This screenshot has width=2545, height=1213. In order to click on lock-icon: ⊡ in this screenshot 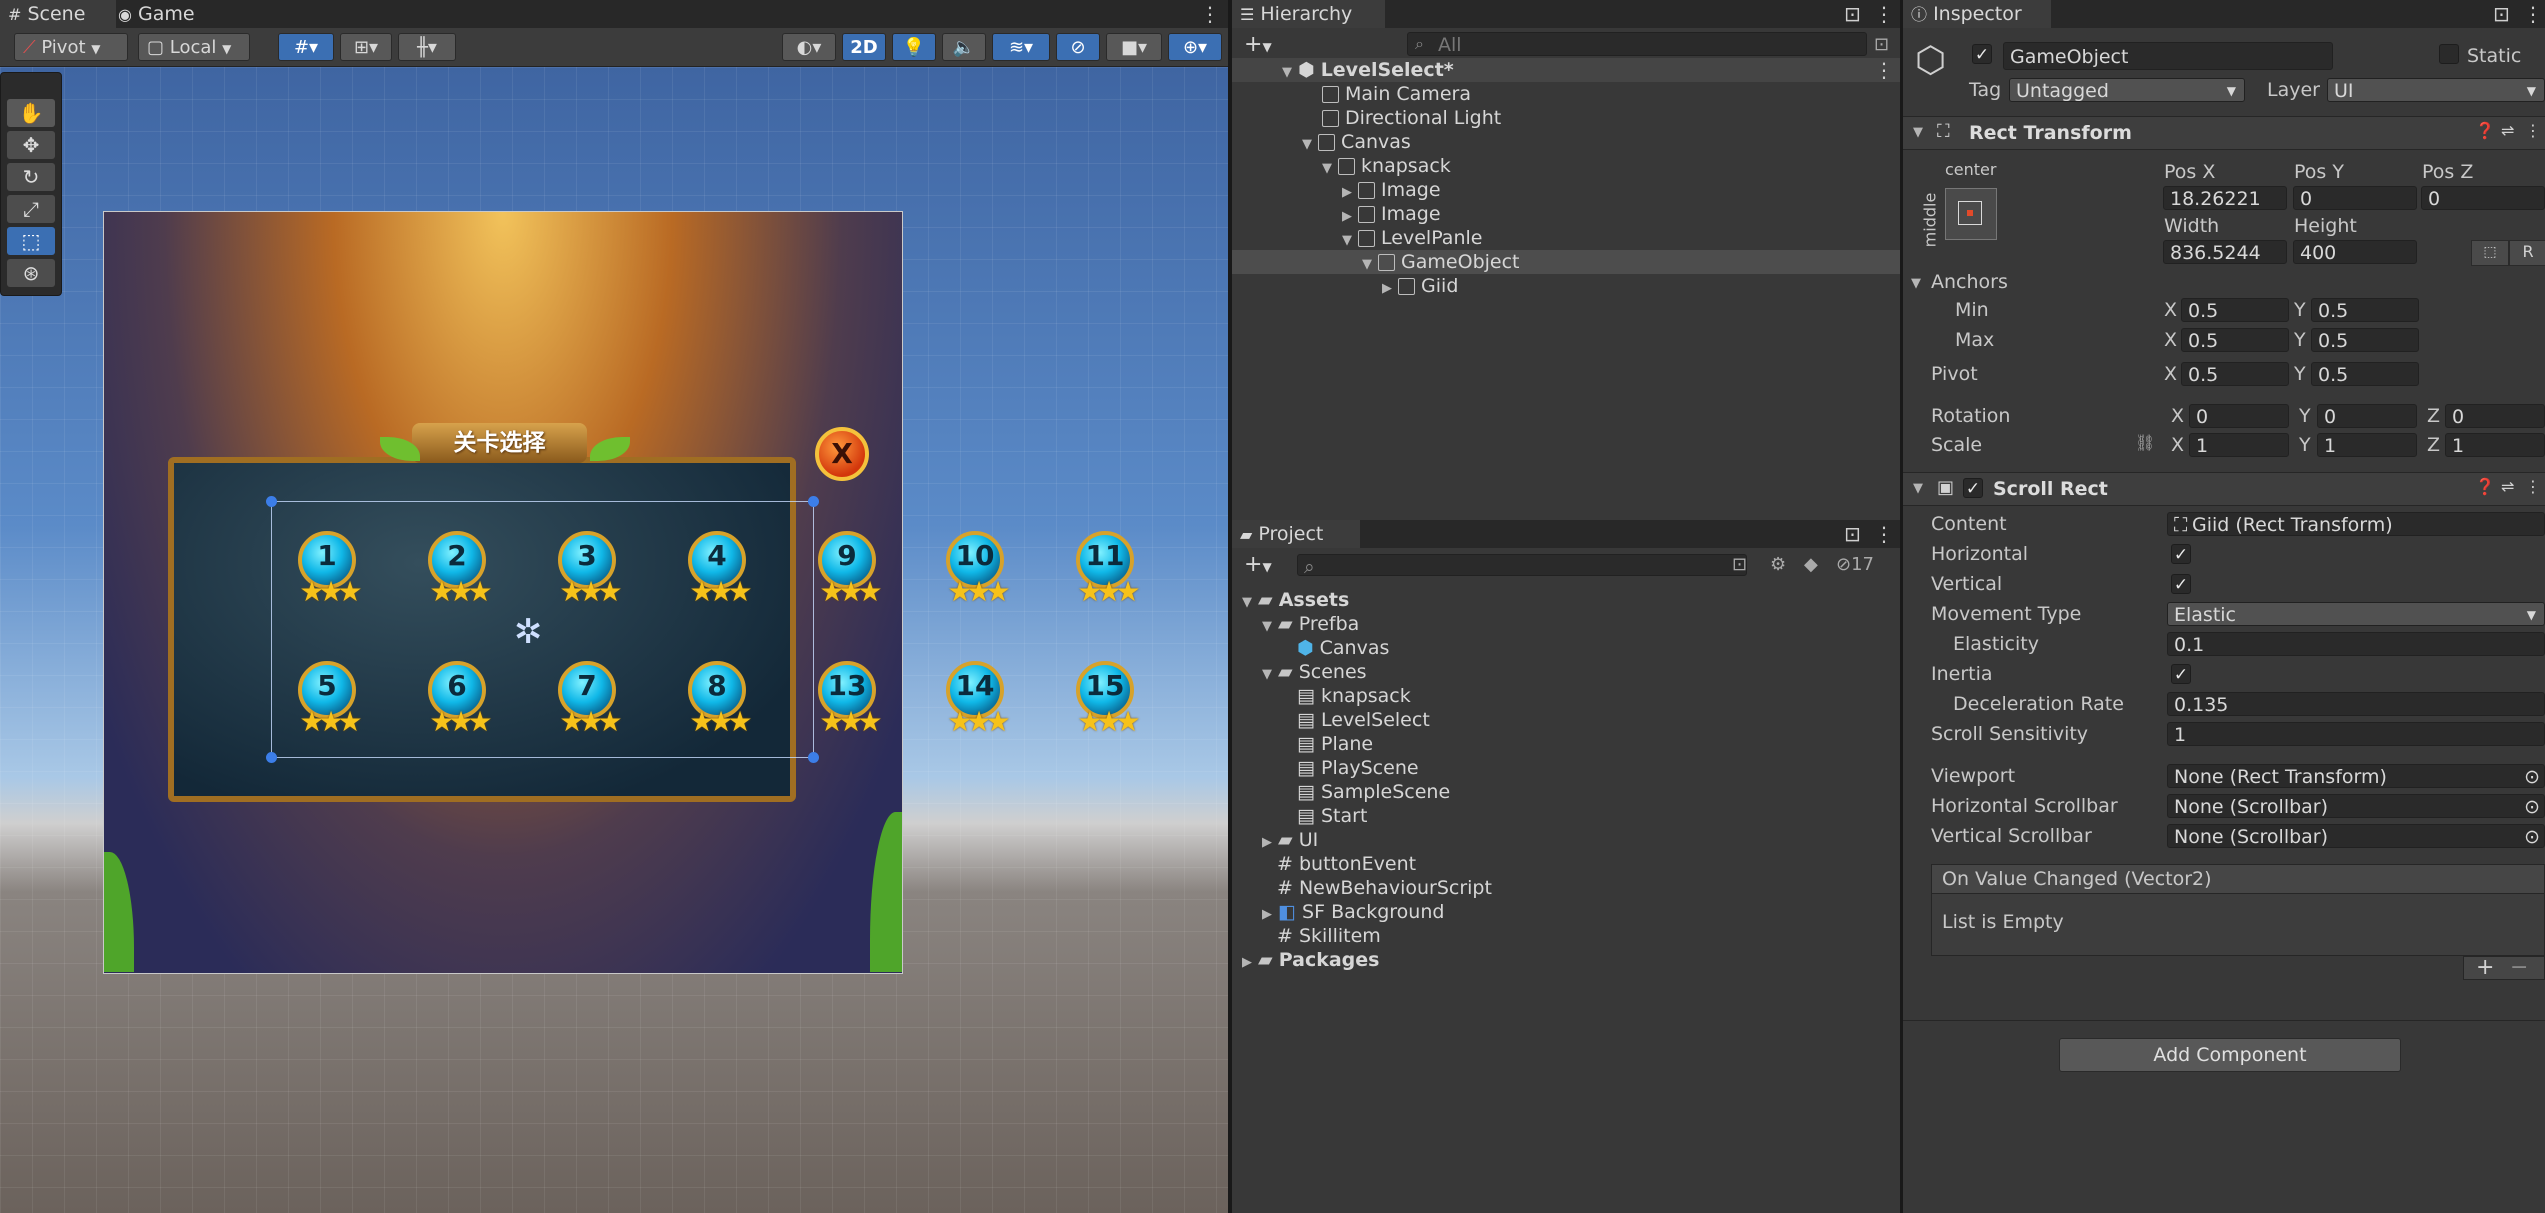, I will do `click(1852, 14)`.